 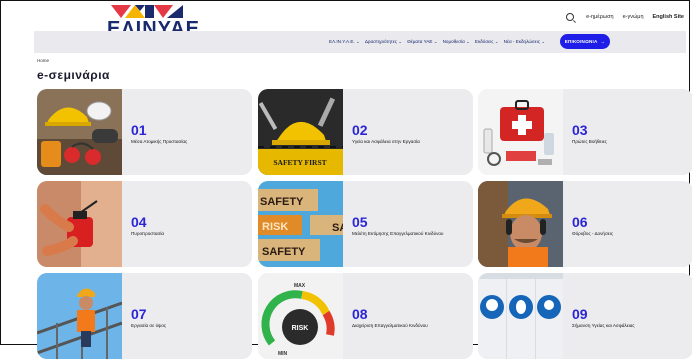 I want to click on sign-line-3: SAFETY, so click(x=284, y=252).